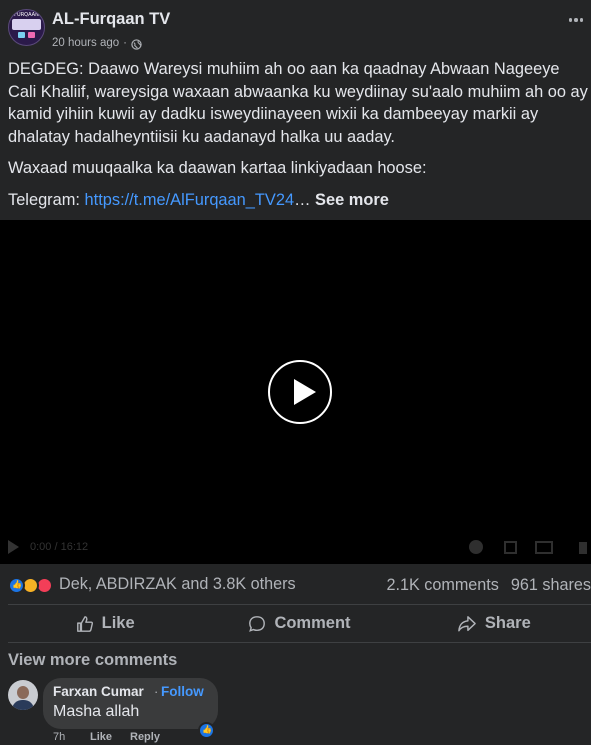  Describe the element at coordinates (136, 44) in the screenshot. I see `globe-icon` at that location.